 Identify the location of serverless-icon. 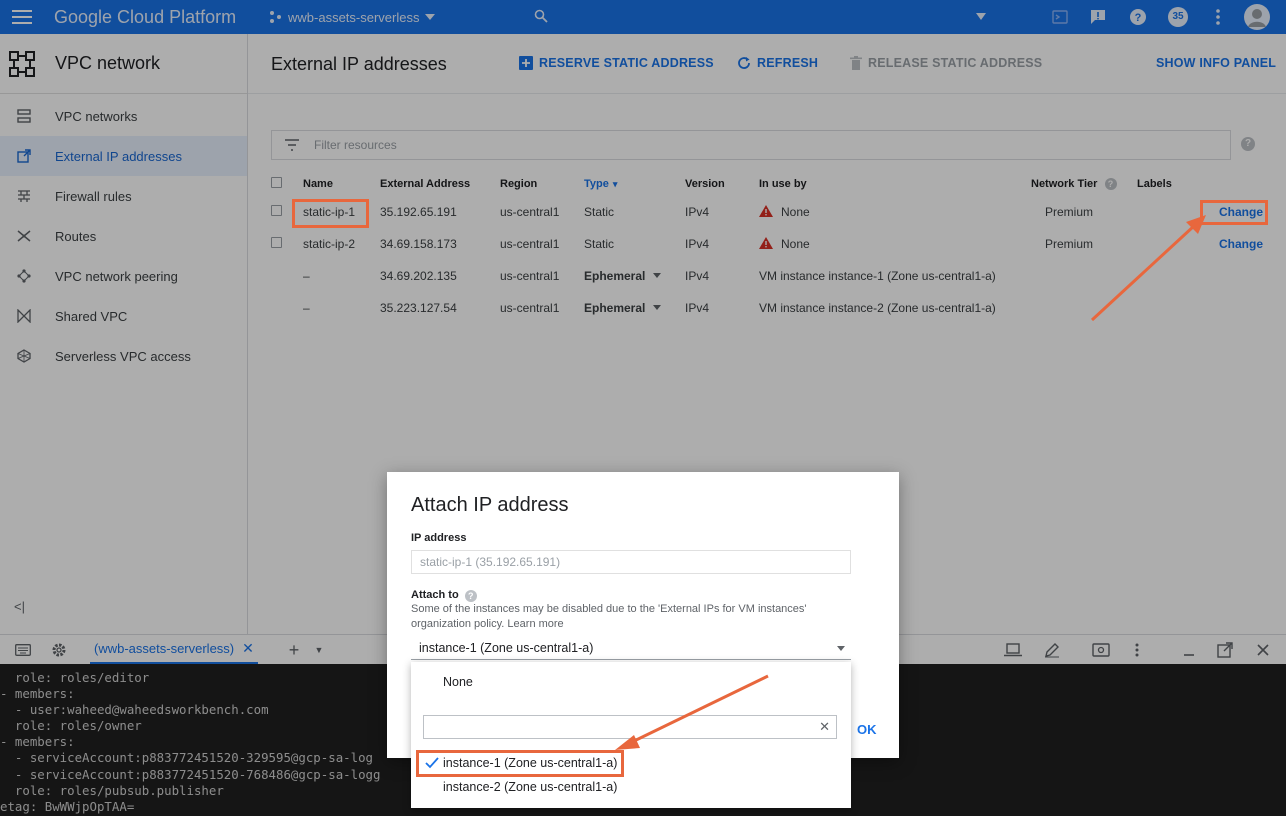
(24, 356).